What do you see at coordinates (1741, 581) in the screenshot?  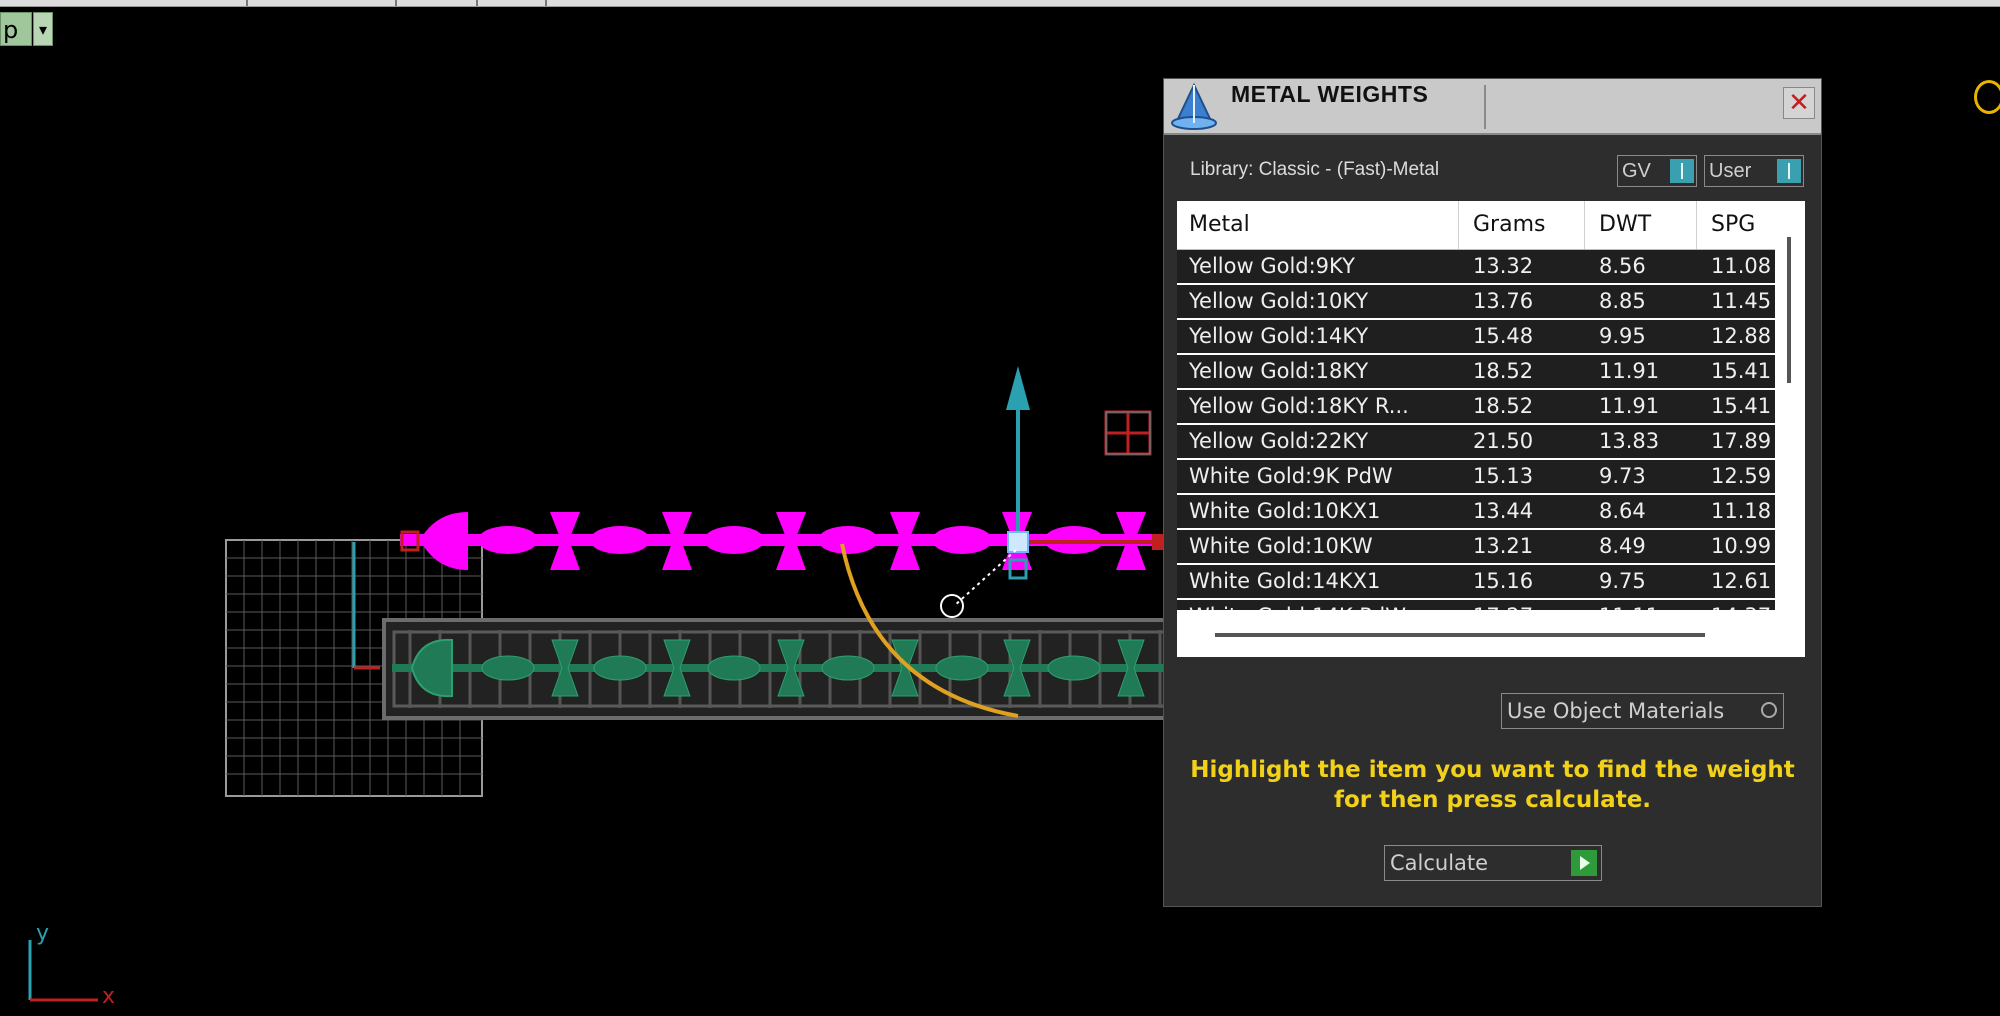 I see `cell-spg: 12.61` at bounding box center [1741, 581].